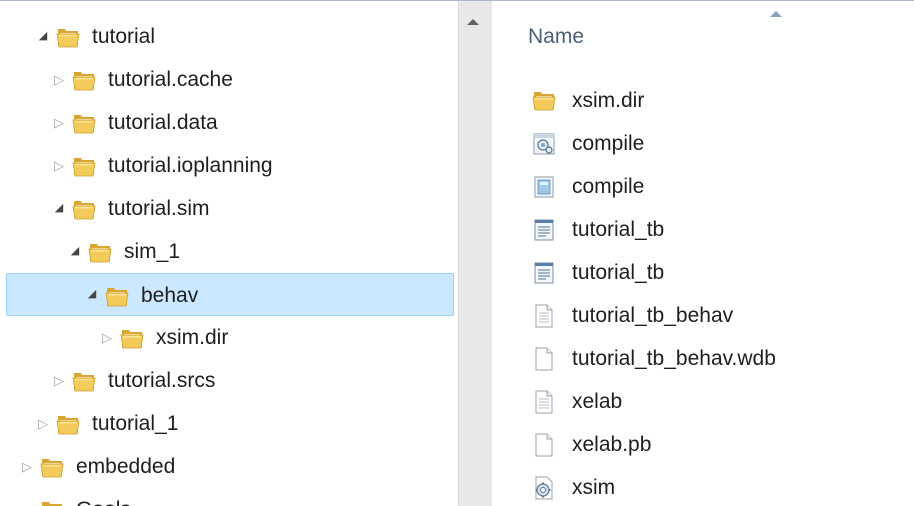 This screenshot has width=914, height=506. What do you see at coordinates (230, 466) in the screenshot?
I see `tree-item-embedded: ▷ embedded` at bounding box center [230, 466].